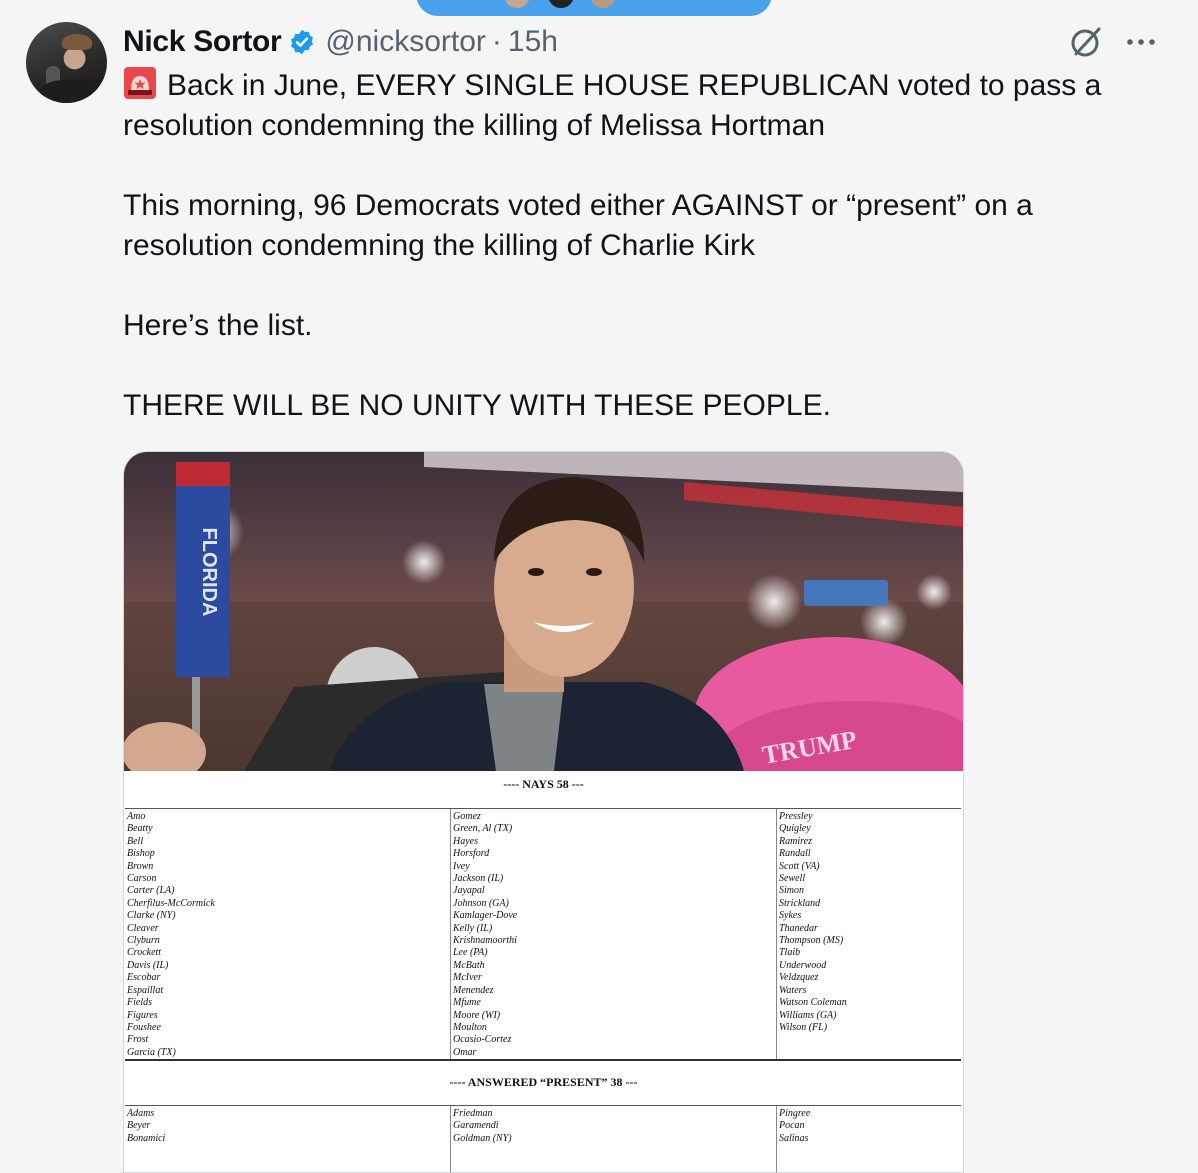 This screenshot has height=1173, width=1198. I want to click on member-name: Mfume, so click(467, 1003).